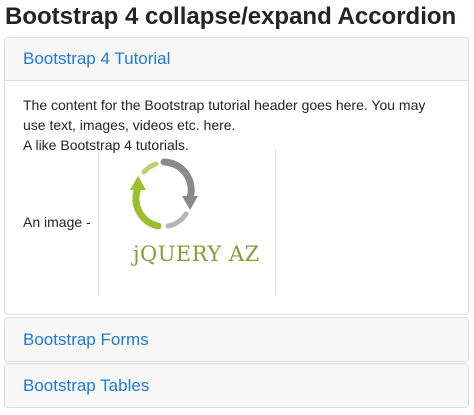  I want to click on accordion-header-tutorial: Bootstrap 4 Tutorial, so click(236, 59).